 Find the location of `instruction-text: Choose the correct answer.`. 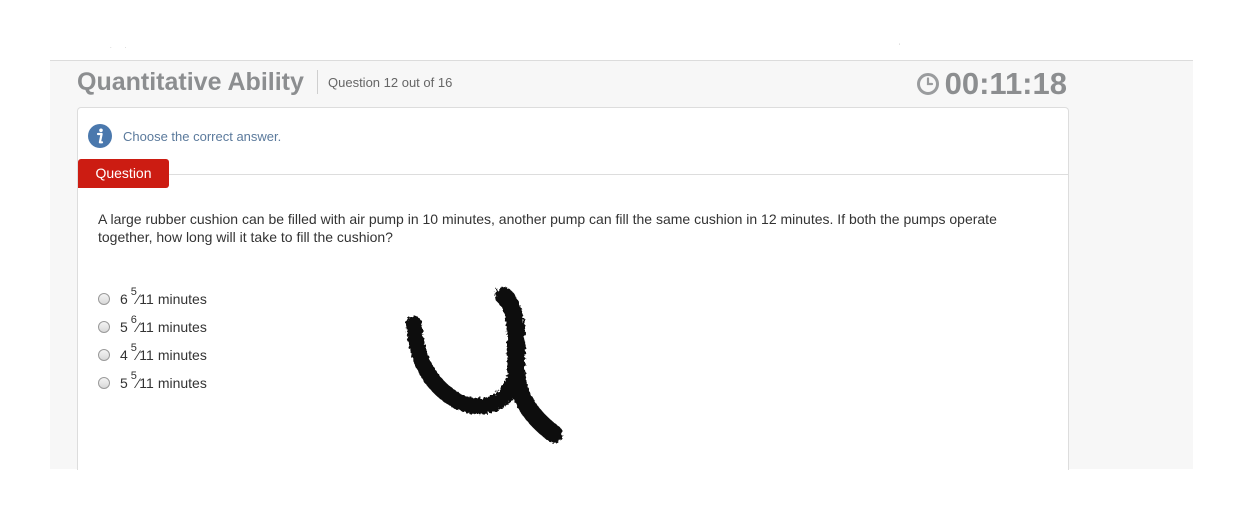

instruction-text: Choose the correct answer. is located at coordinates (202, 136).